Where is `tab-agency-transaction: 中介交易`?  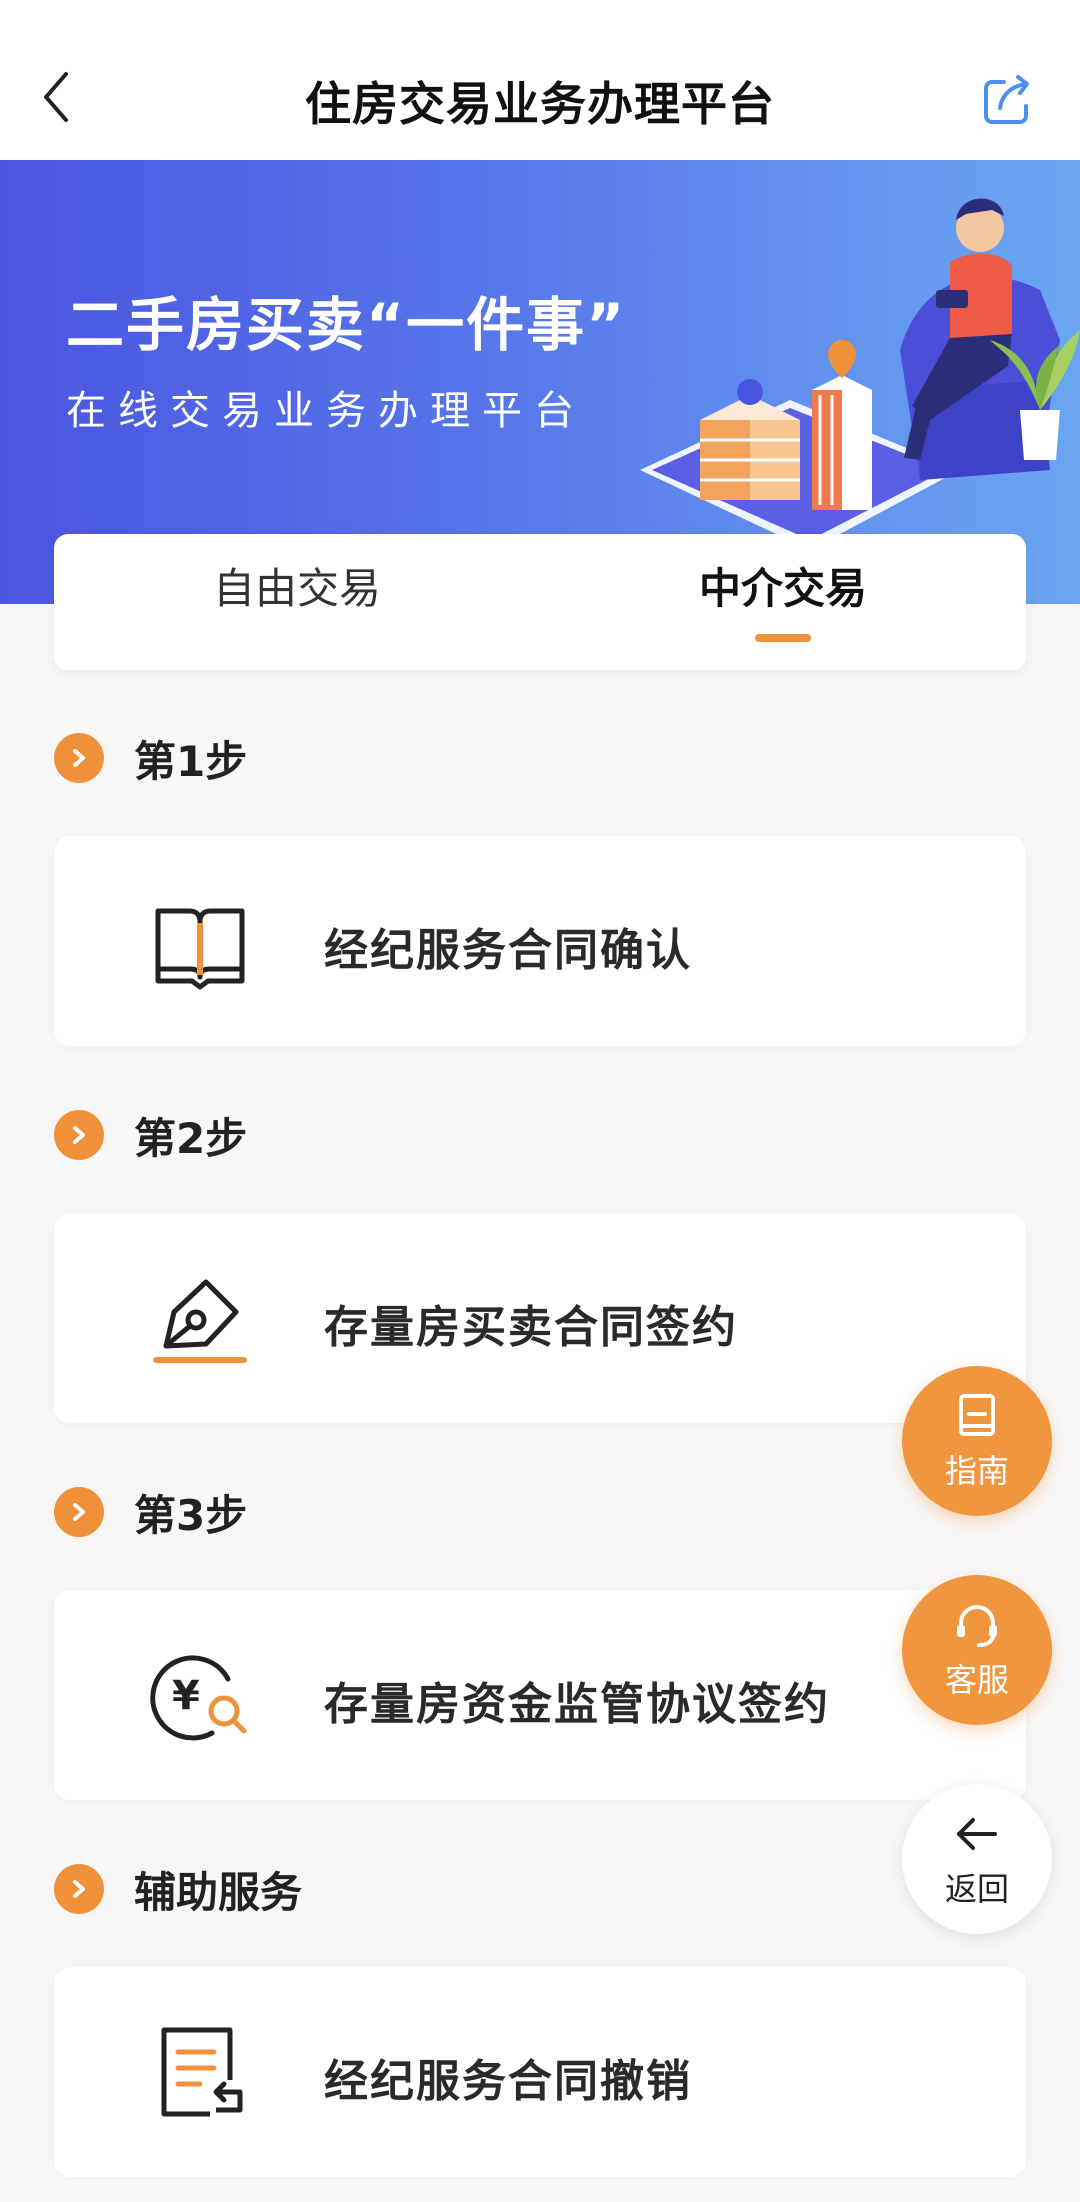 tab-agency-transaction: 中介交易 is located at coordinates (783, 602).